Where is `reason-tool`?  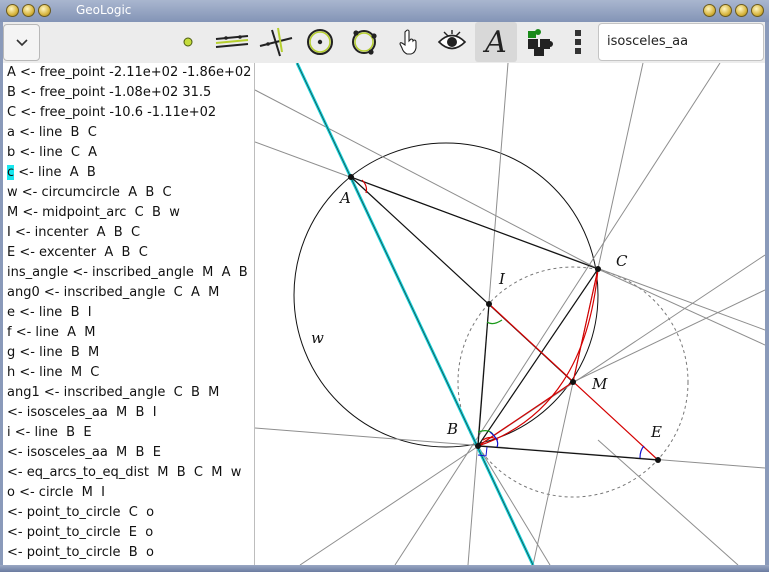 reason-tool is located at coordinates (540, 42).